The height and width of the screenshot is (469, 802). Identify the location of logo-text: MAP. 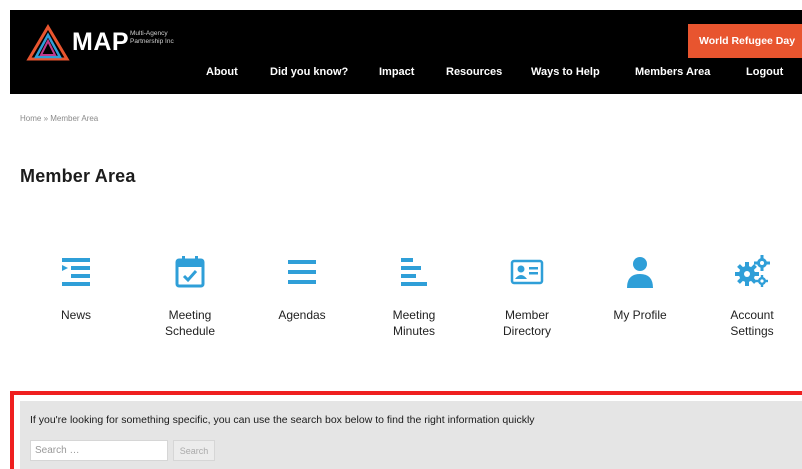
(100, 42).